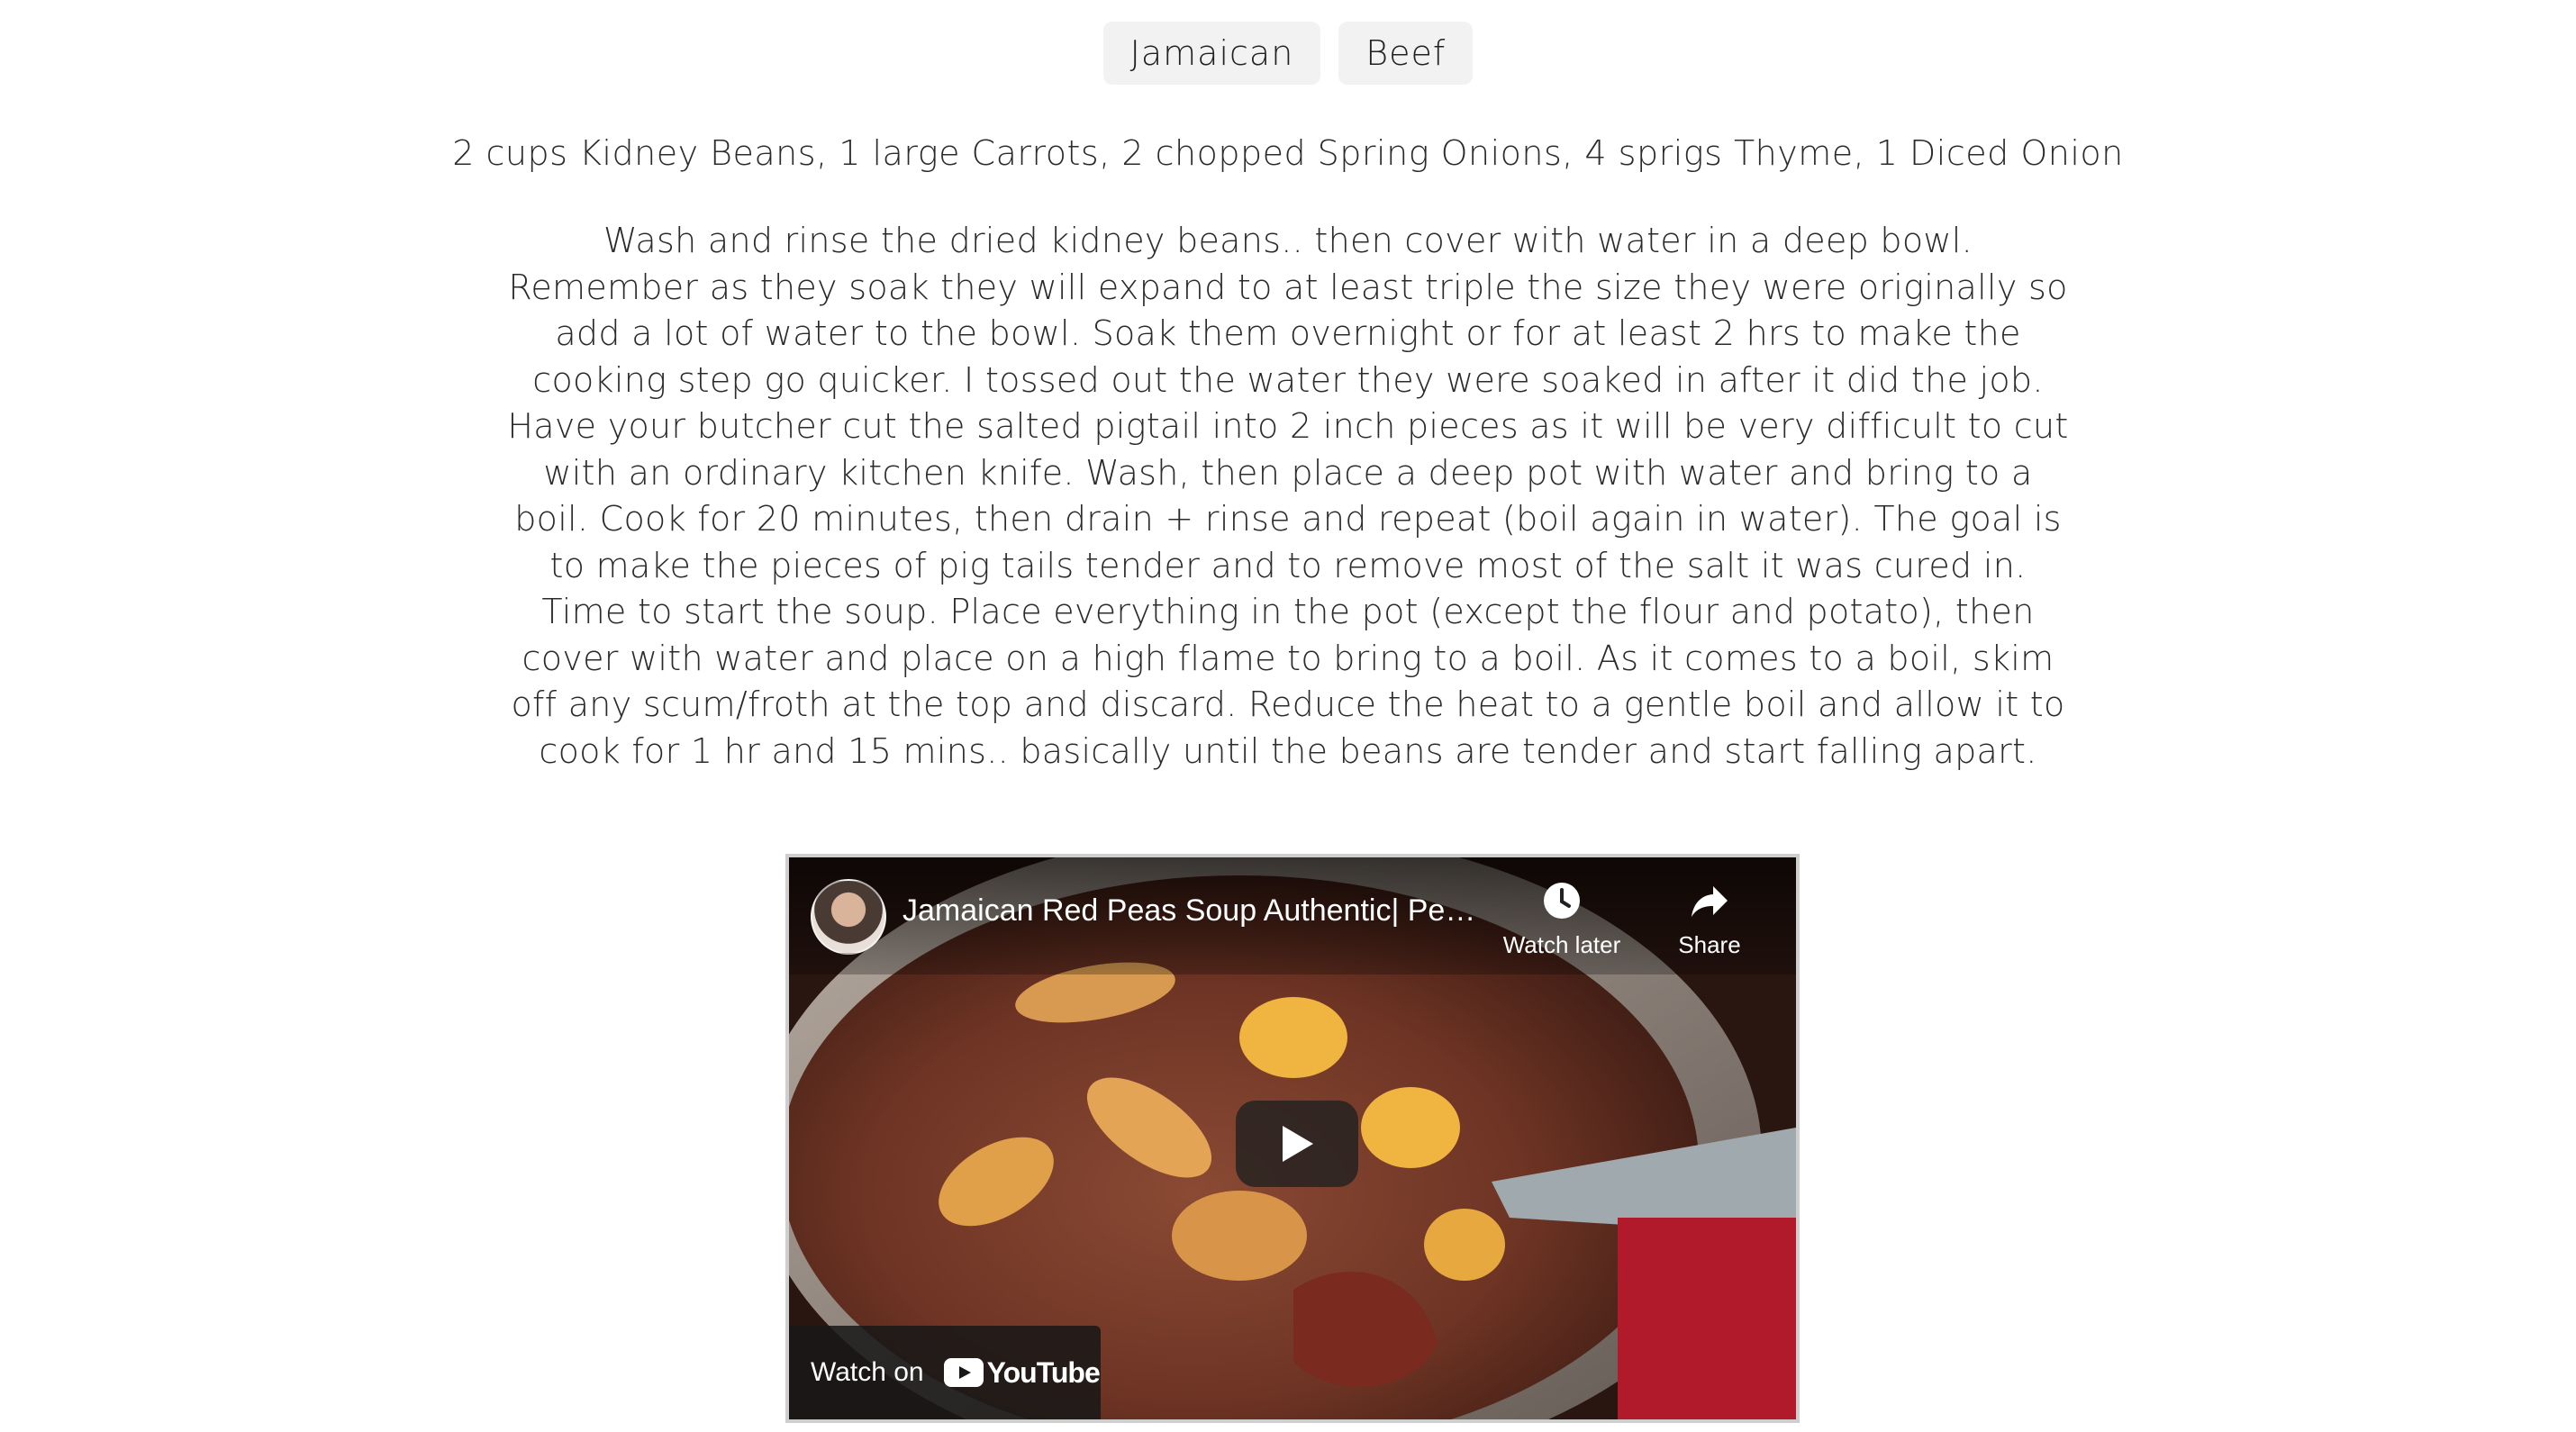 The width and height of the screenshot is (2576, 1432). I want to click on tag-beef: Beef, so click(1406, 53).